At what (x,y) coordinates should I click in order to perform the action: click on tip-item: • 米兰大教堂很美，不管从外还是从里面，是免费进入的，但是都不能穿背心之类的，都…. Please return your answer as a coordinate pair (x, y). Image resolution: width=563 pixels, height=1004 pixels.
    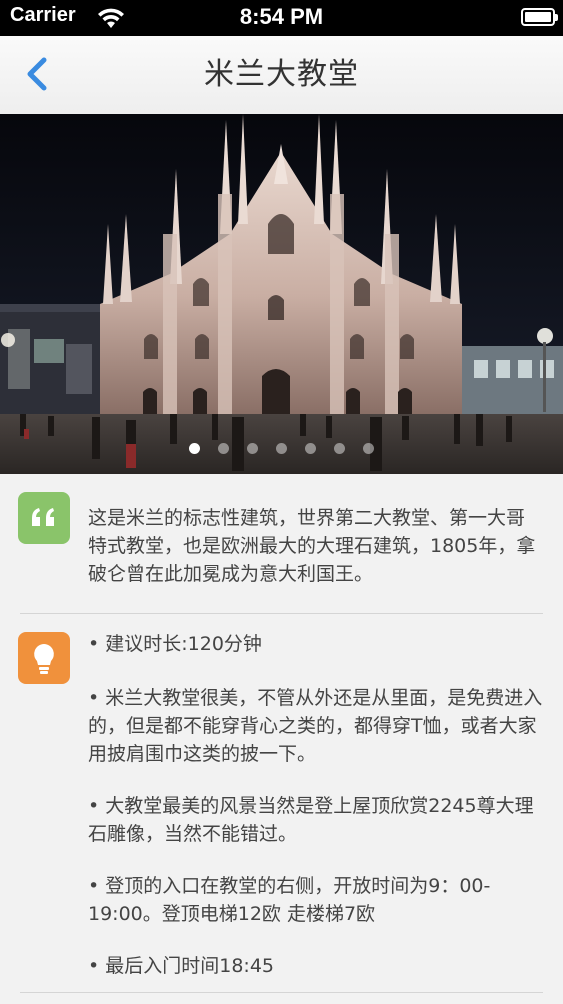
    Looking at the image, I should click on (315, 726).